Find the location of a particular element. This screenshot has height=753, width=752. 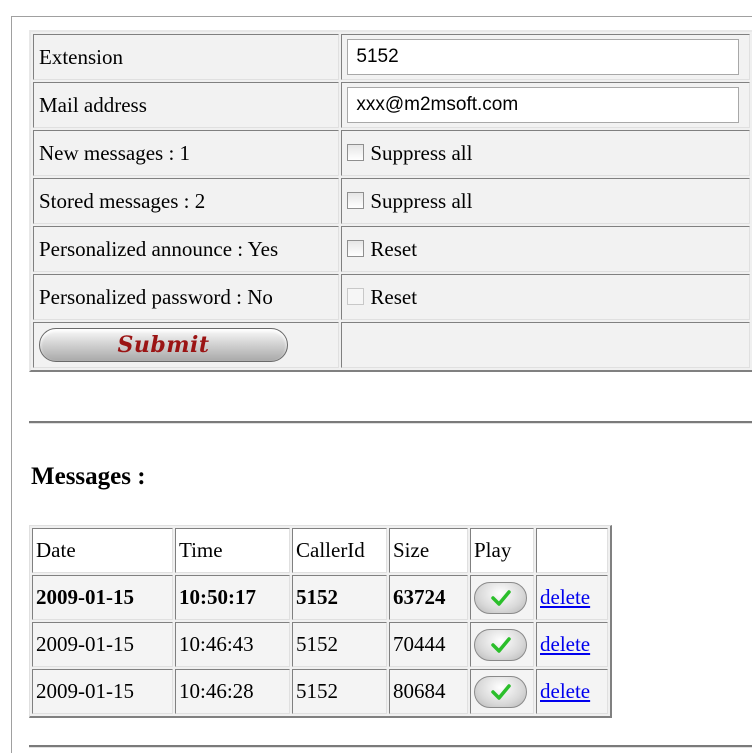

suppress-new-label: Suppress all is located at coordinates (421, 152).